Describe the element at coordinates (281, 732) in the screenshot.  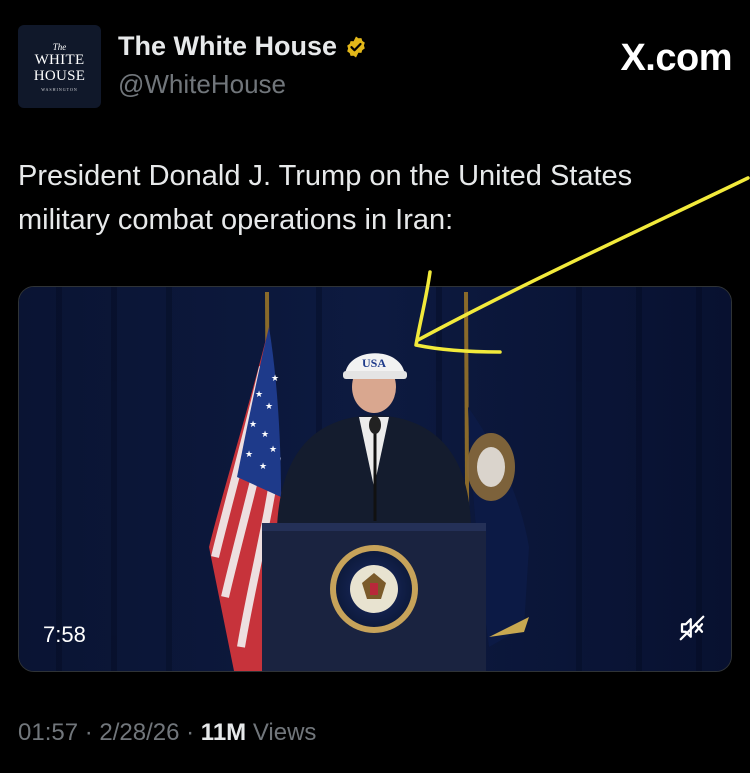
I see `views-label: Views` at that location.